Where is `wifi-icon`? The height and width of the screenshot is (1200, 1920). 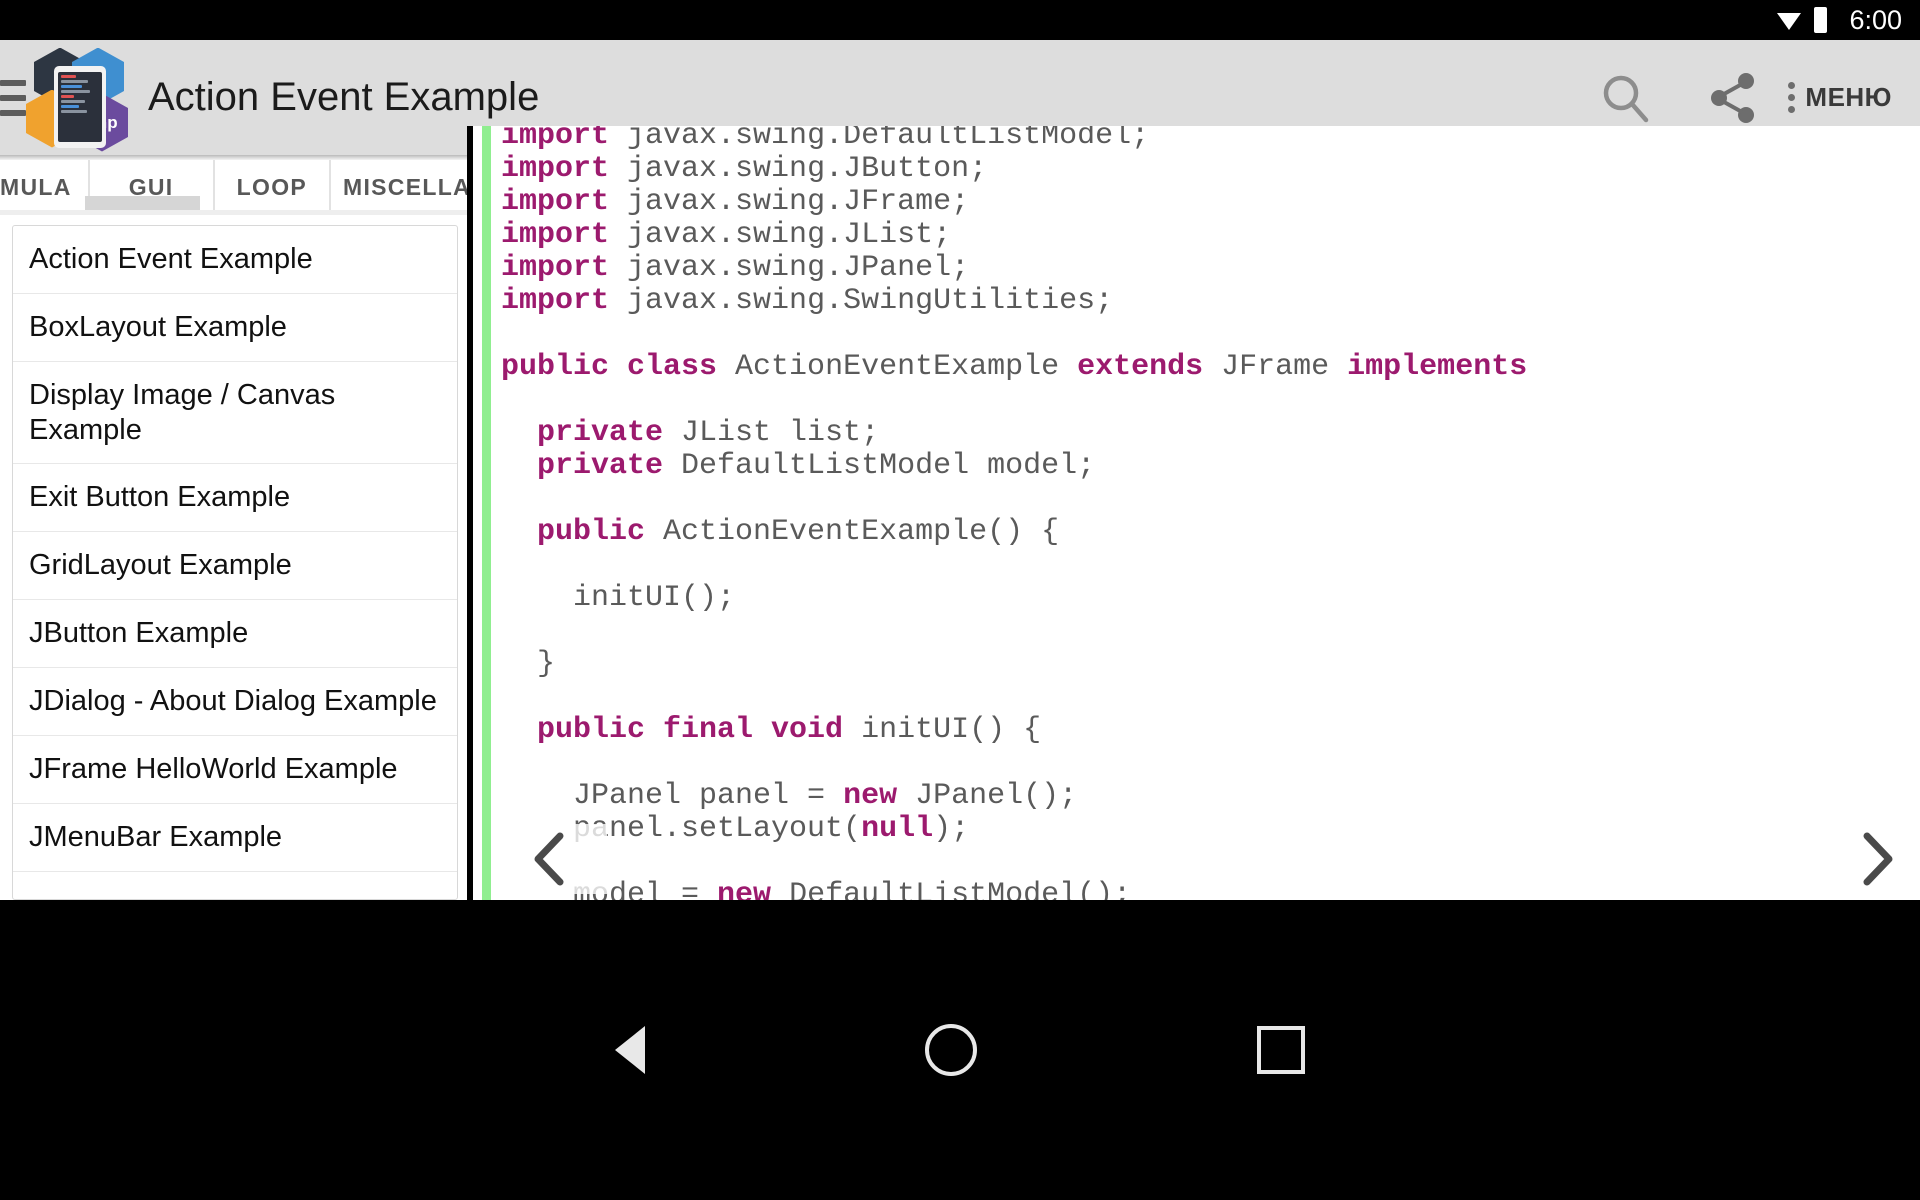 wifi-icon is located at coordinates (1789, 20).